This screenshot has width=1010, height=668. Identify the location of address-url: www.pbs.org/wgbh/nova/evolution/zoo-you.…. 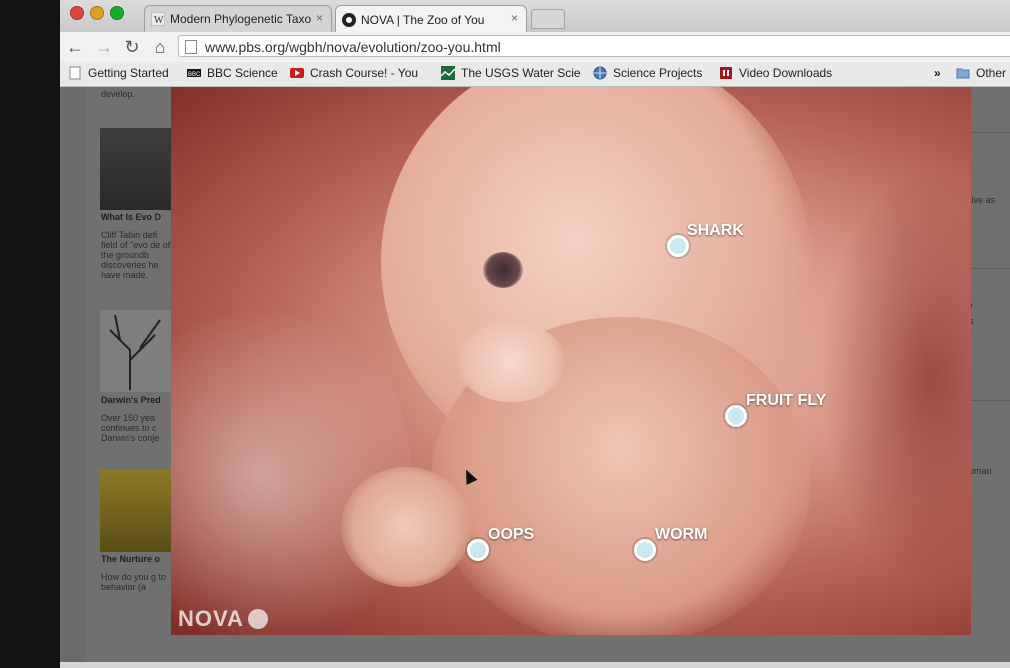
(353, 47).